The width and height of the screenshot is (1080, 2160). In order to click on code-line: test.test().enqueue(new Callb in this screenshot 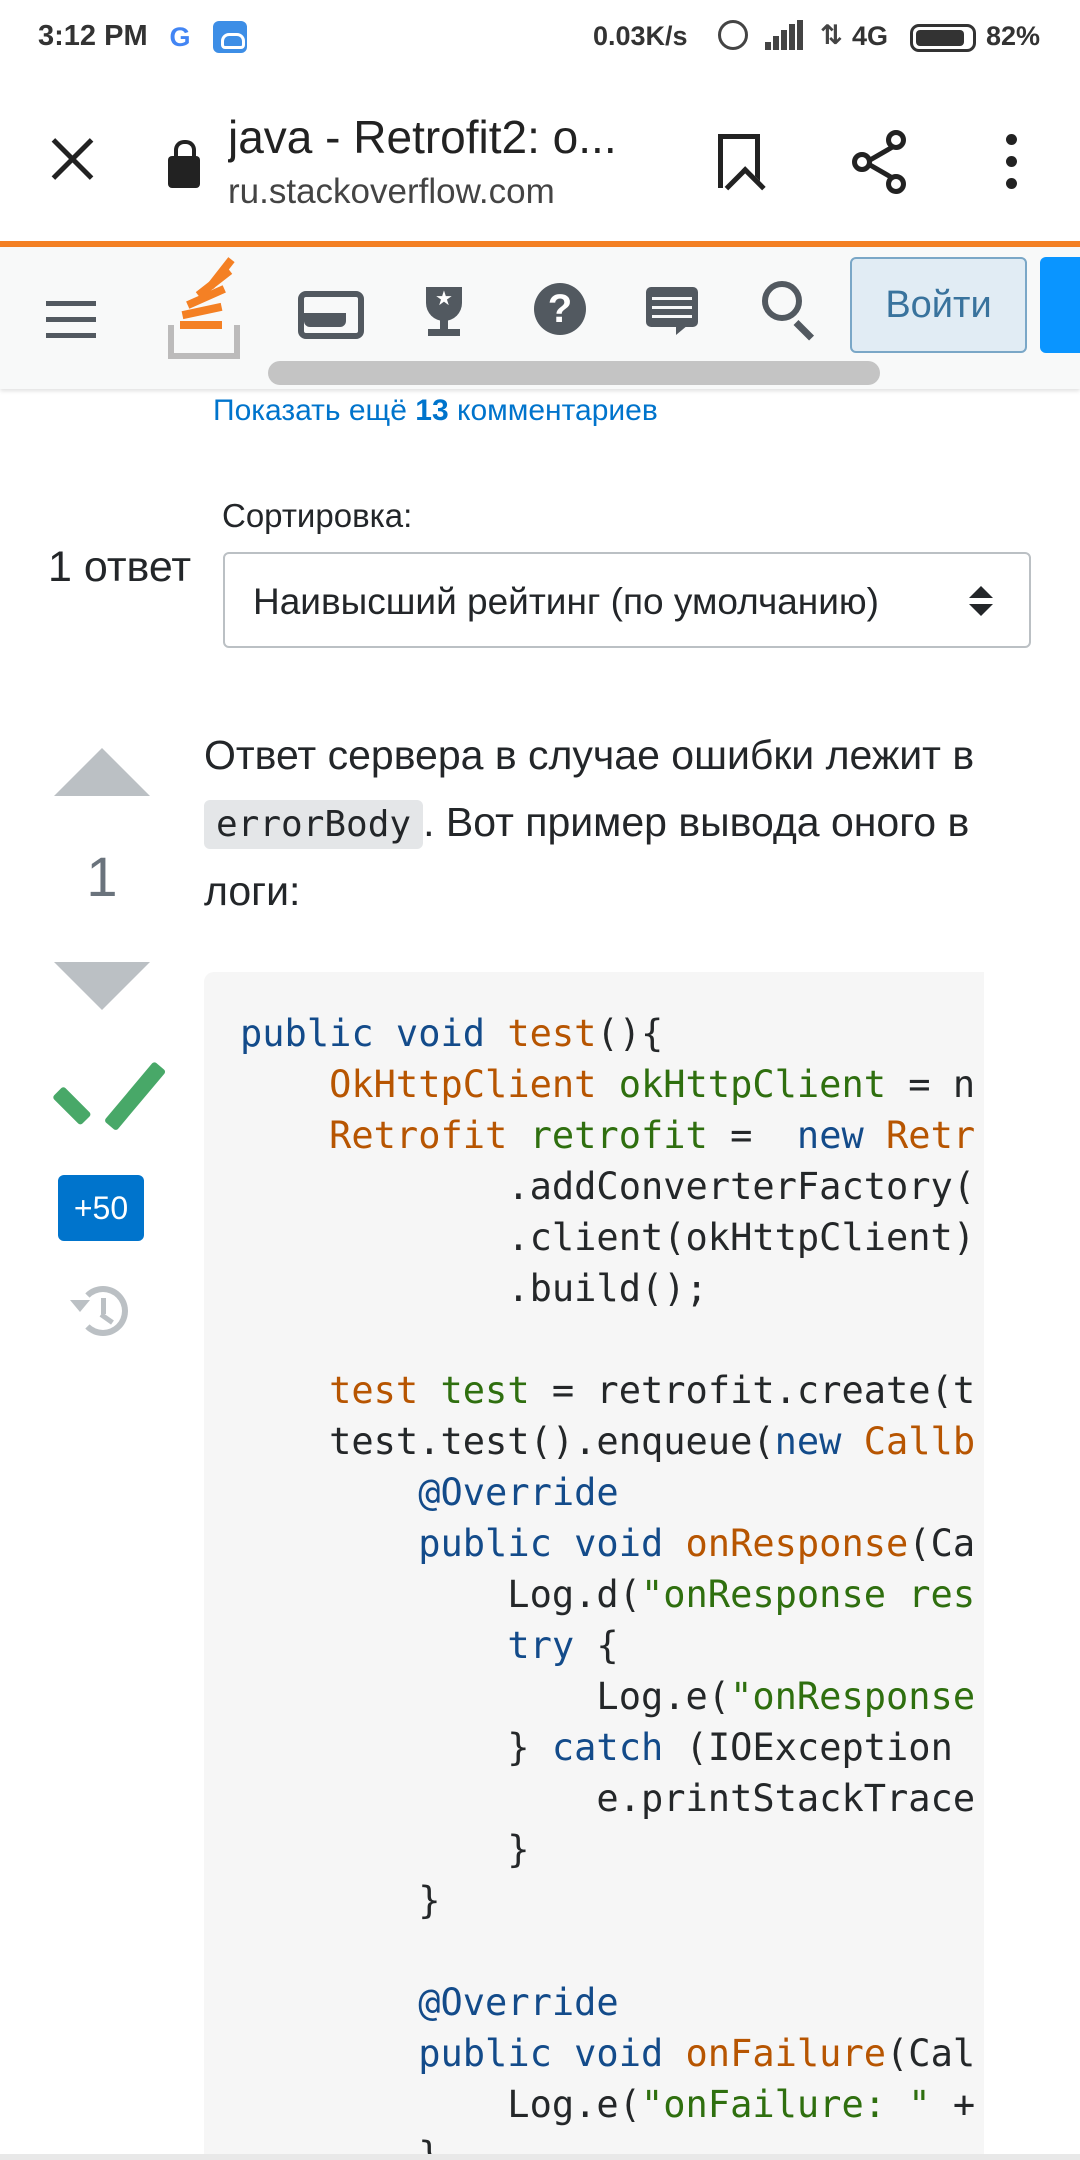, I will do `click(608, 1441)`.